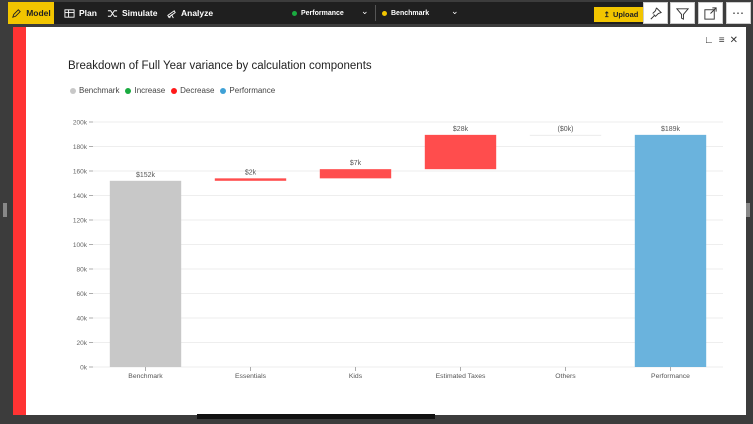 The width and height of the screenshot is (753, 424). What do you see at coordinates (145, 273) in the screenshot?
I see `bar-benchmark` at bounding box center [145, 273].